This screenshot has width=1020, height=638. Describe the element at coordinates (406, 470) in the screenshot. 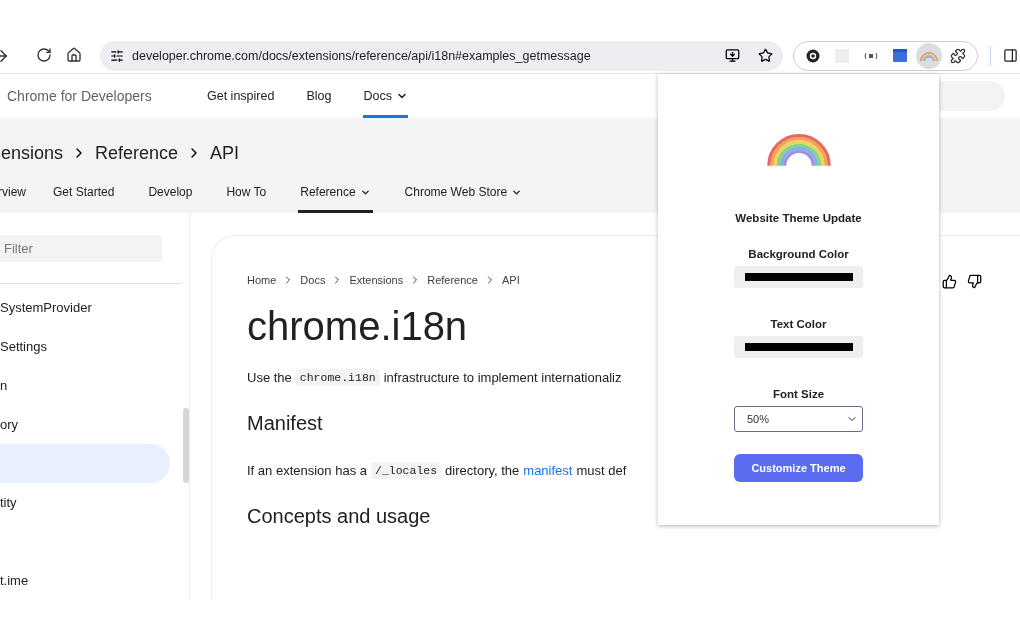

I see `inline-code: /_locales` at that location.